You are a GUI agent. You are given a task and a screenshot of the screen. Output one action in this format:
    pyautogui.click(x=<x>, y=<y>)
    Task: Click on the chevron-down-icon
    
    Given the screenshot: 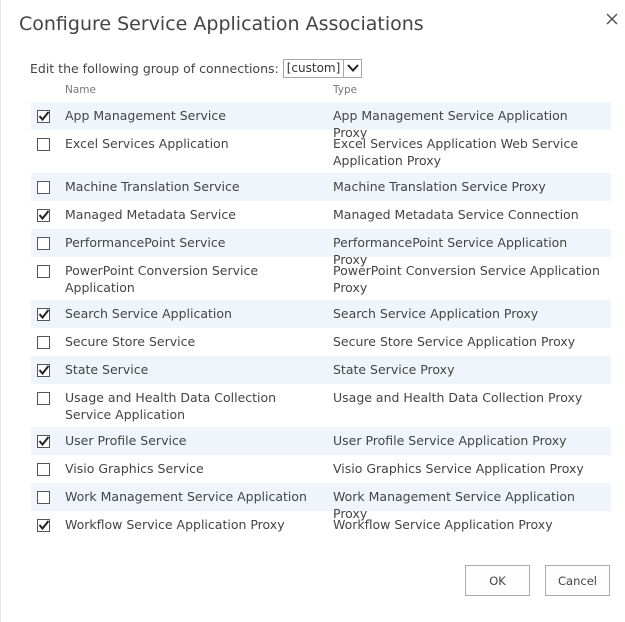 What is the action you would take?
    pyautogui.click(x=352, y=68)
    